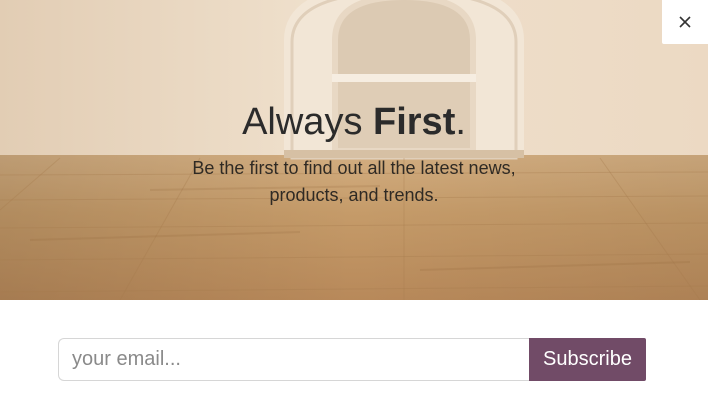 The height and width of the screenshot is (409, 708). I want to click on subscribe-form: Subscribe, so click(352, 359).